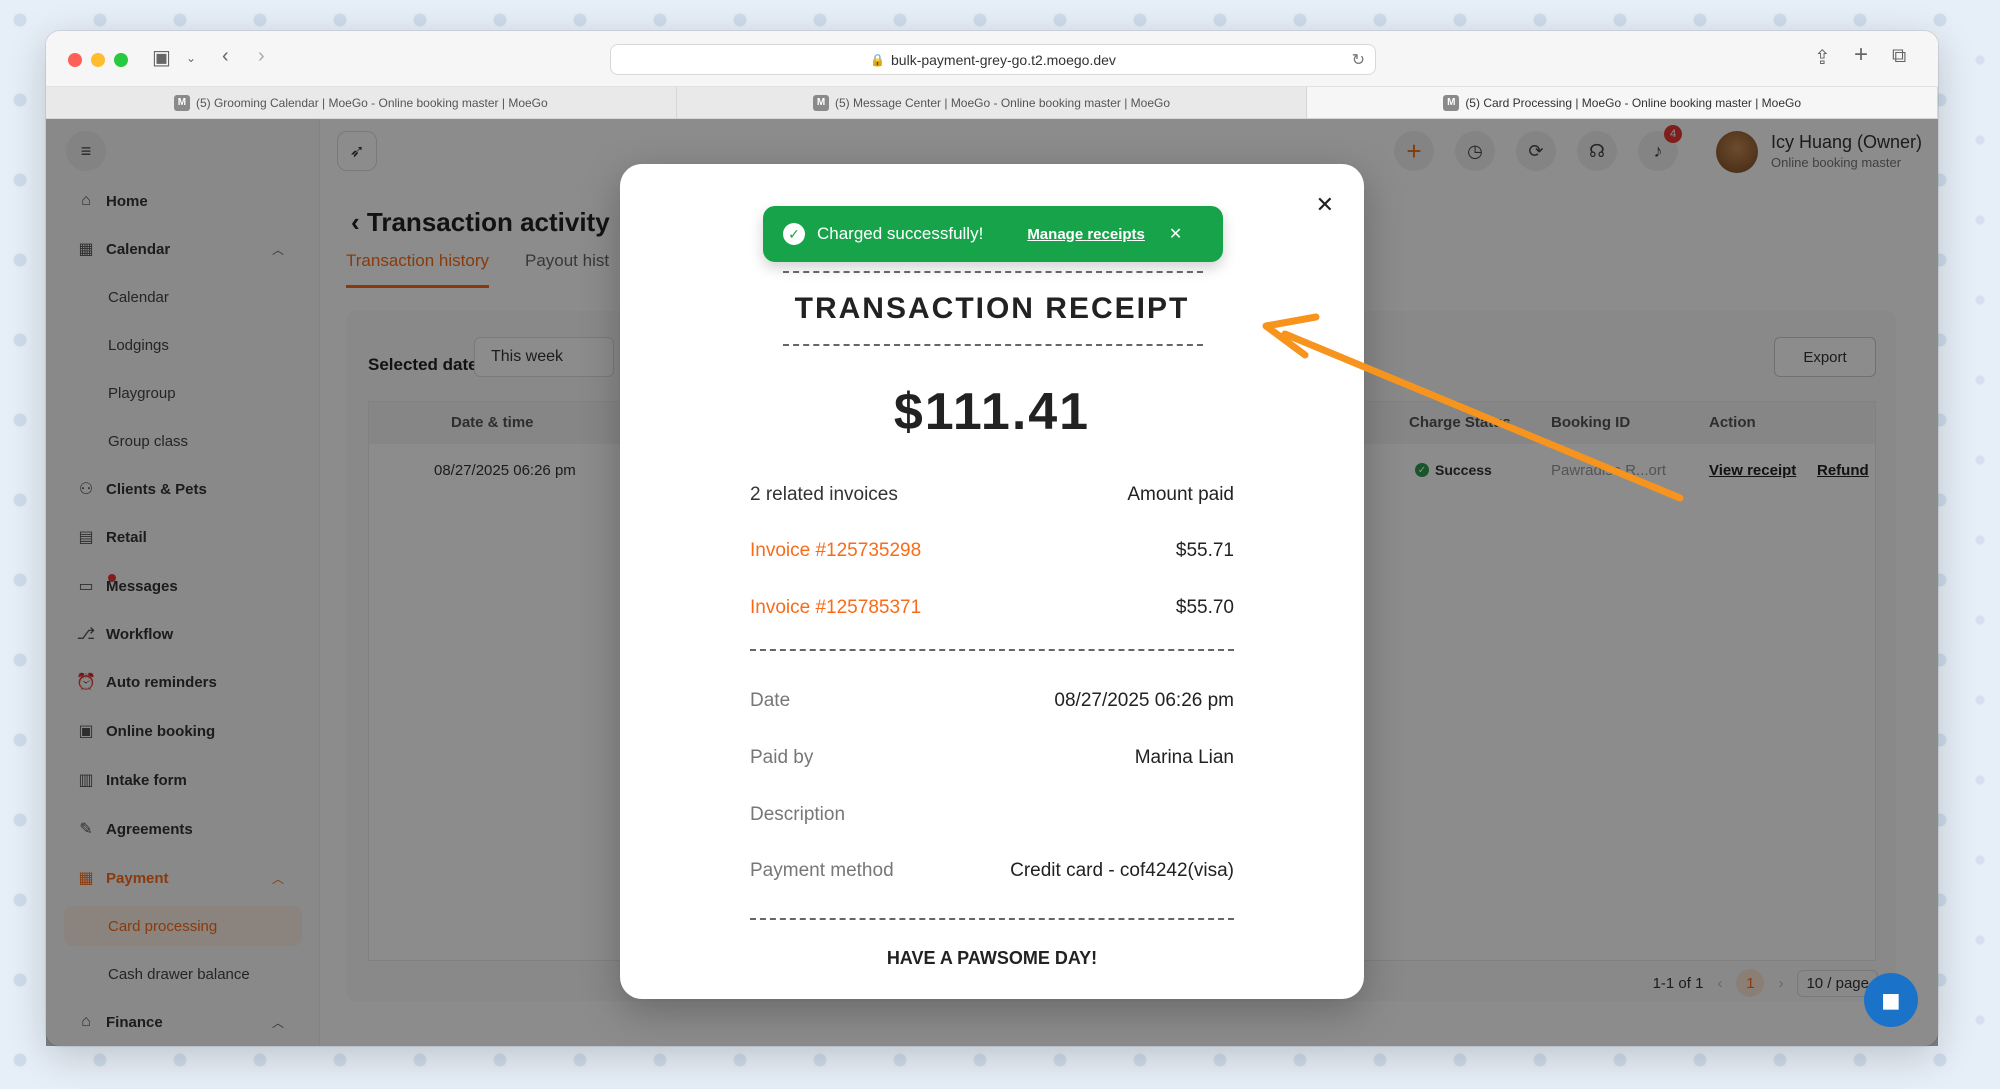 The width and height of the screenshot is (2000, 1089). Describe the element at coordinates (992, 958) in the screenshot. I see `receipt-footer: HAVE A PAWSOME DAY!` at that location.